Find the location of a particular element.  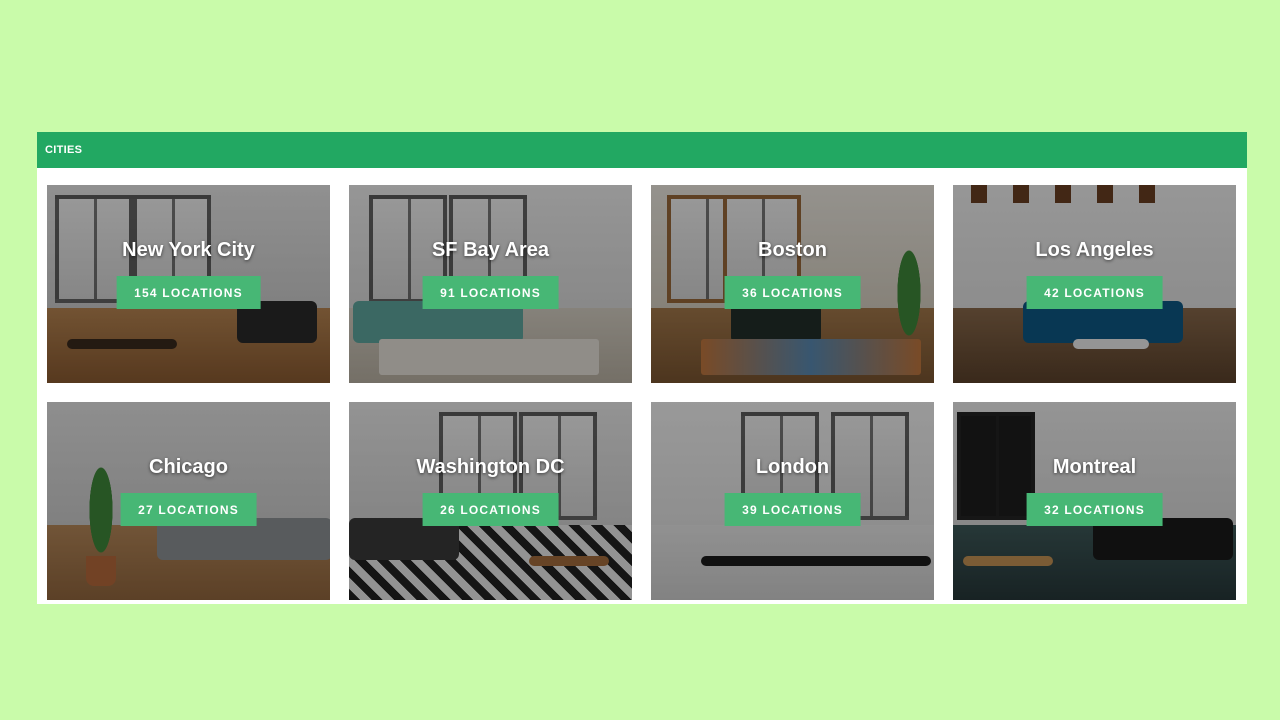

city-card-sf-bay-area: SF Bay Area 91 LOCATIONS is located at coordinates (490, 284).